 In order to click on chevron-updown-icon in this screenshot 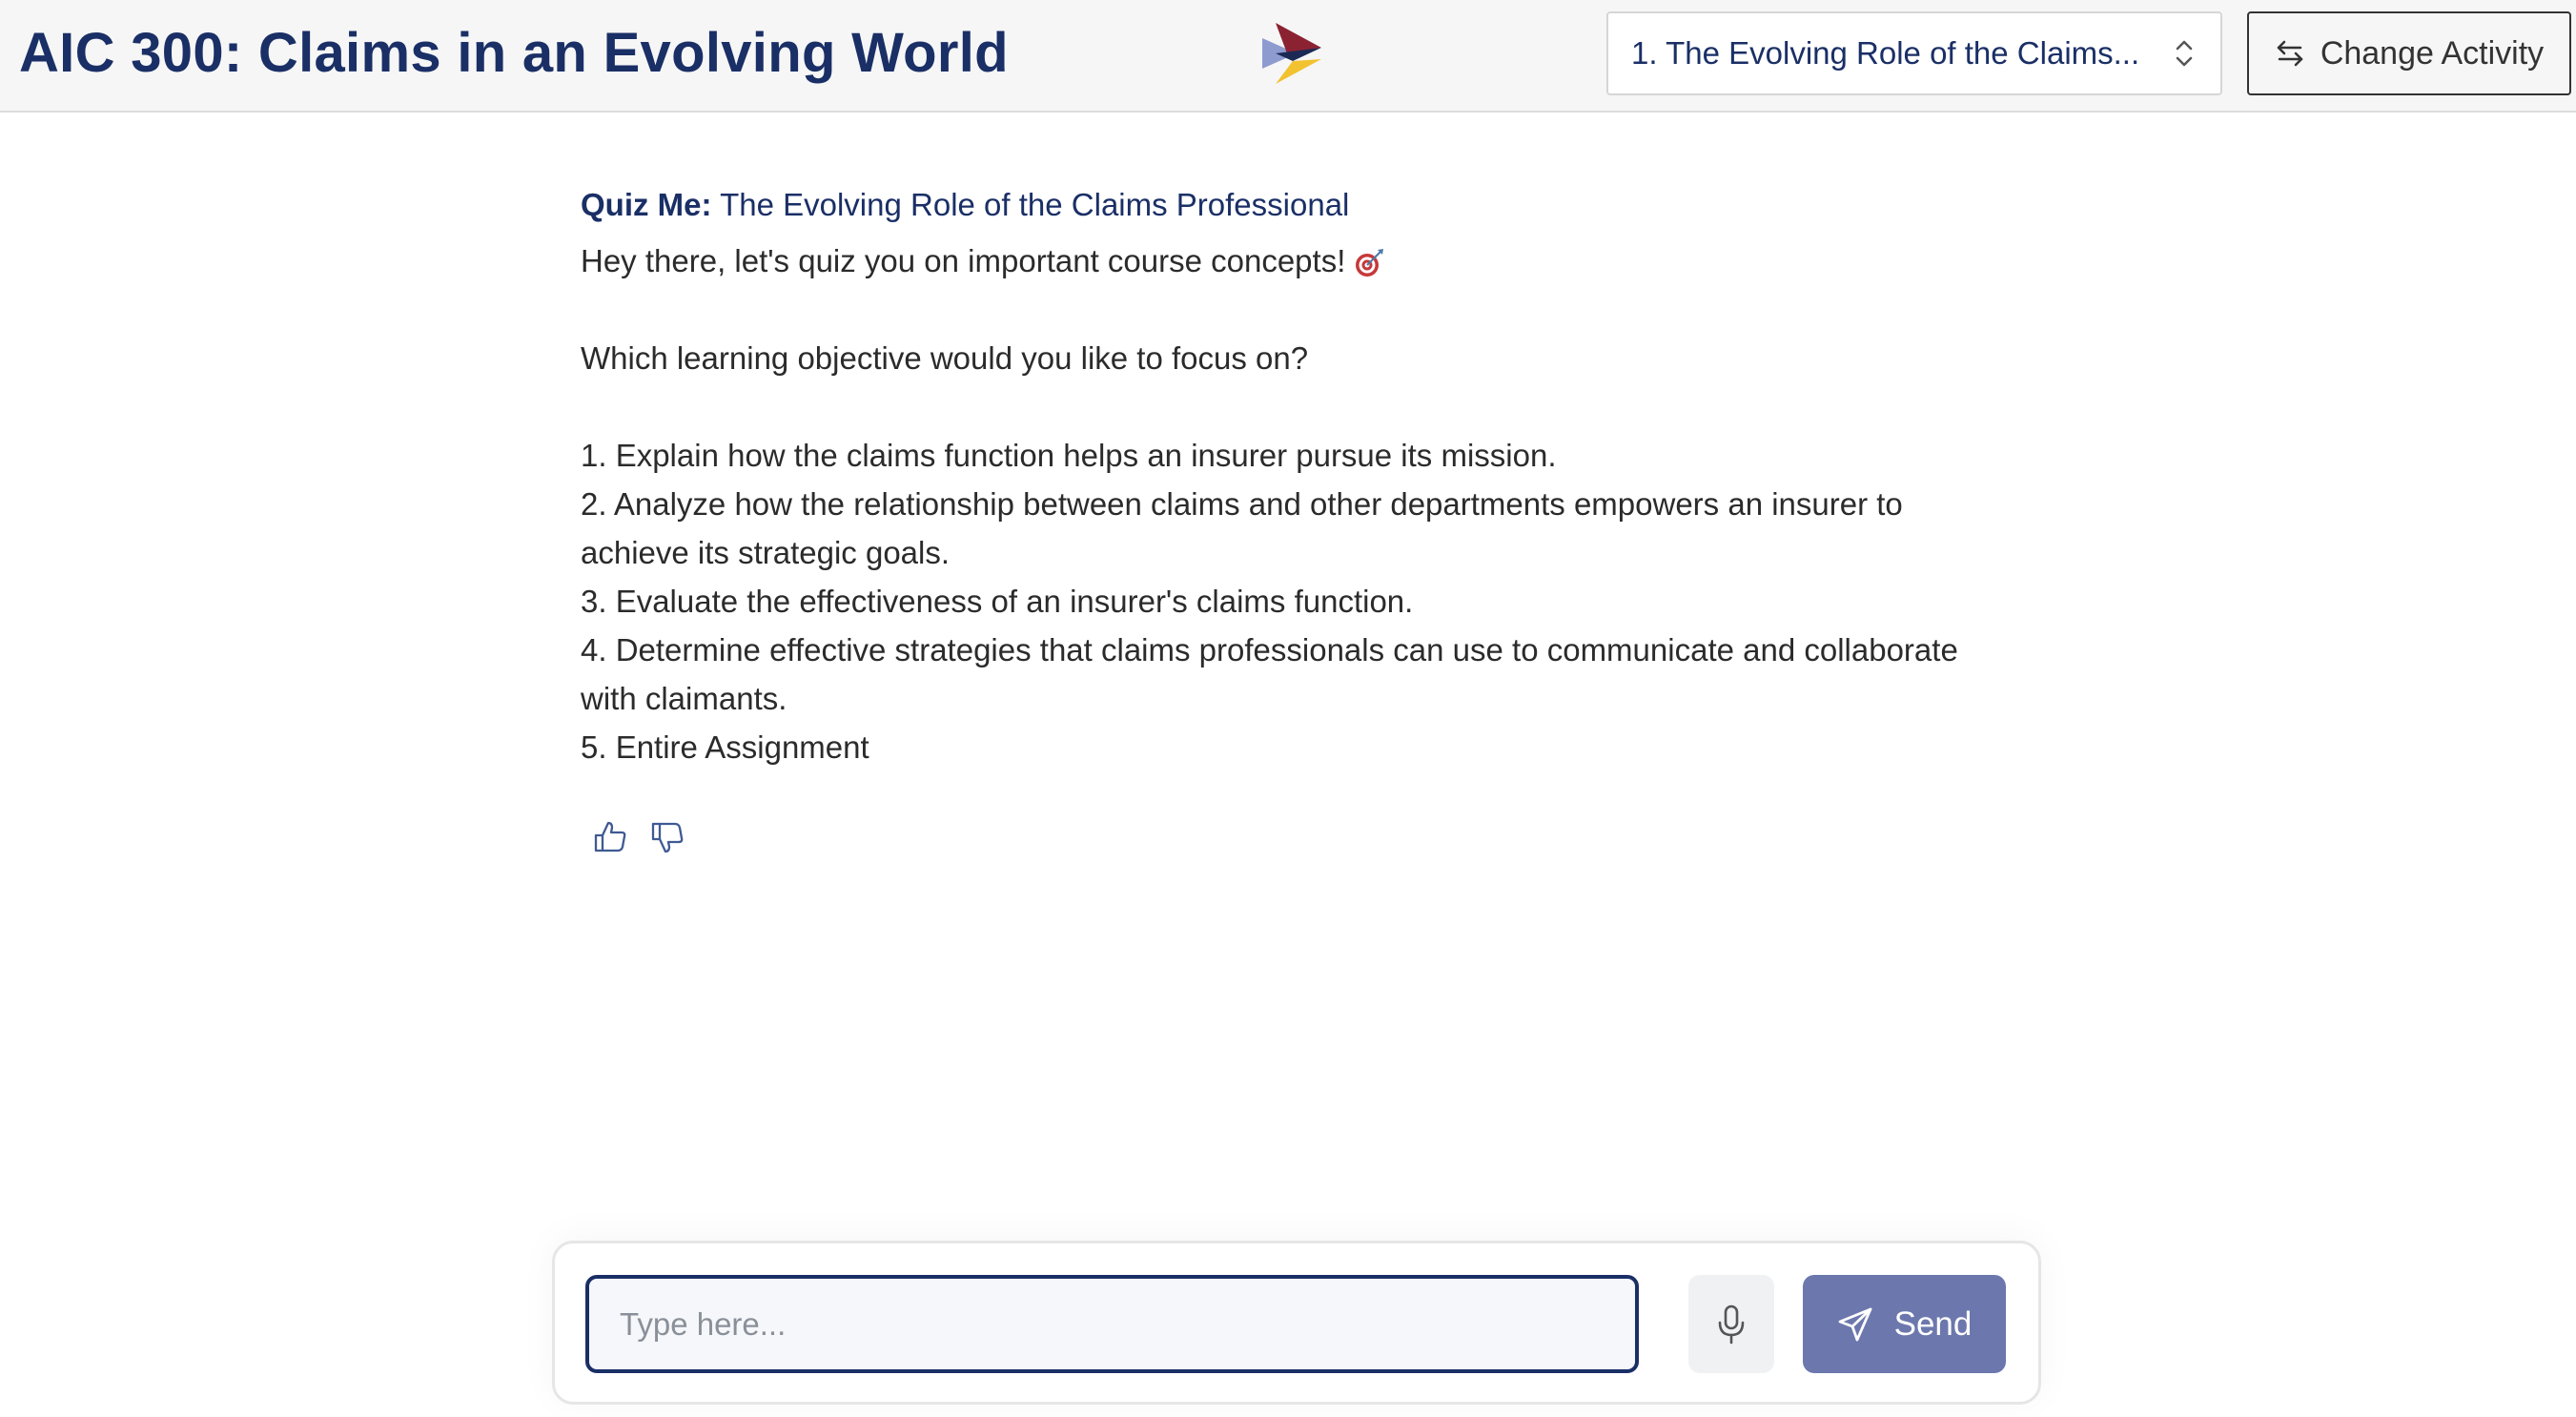, I will do `click(2184, 53)`.